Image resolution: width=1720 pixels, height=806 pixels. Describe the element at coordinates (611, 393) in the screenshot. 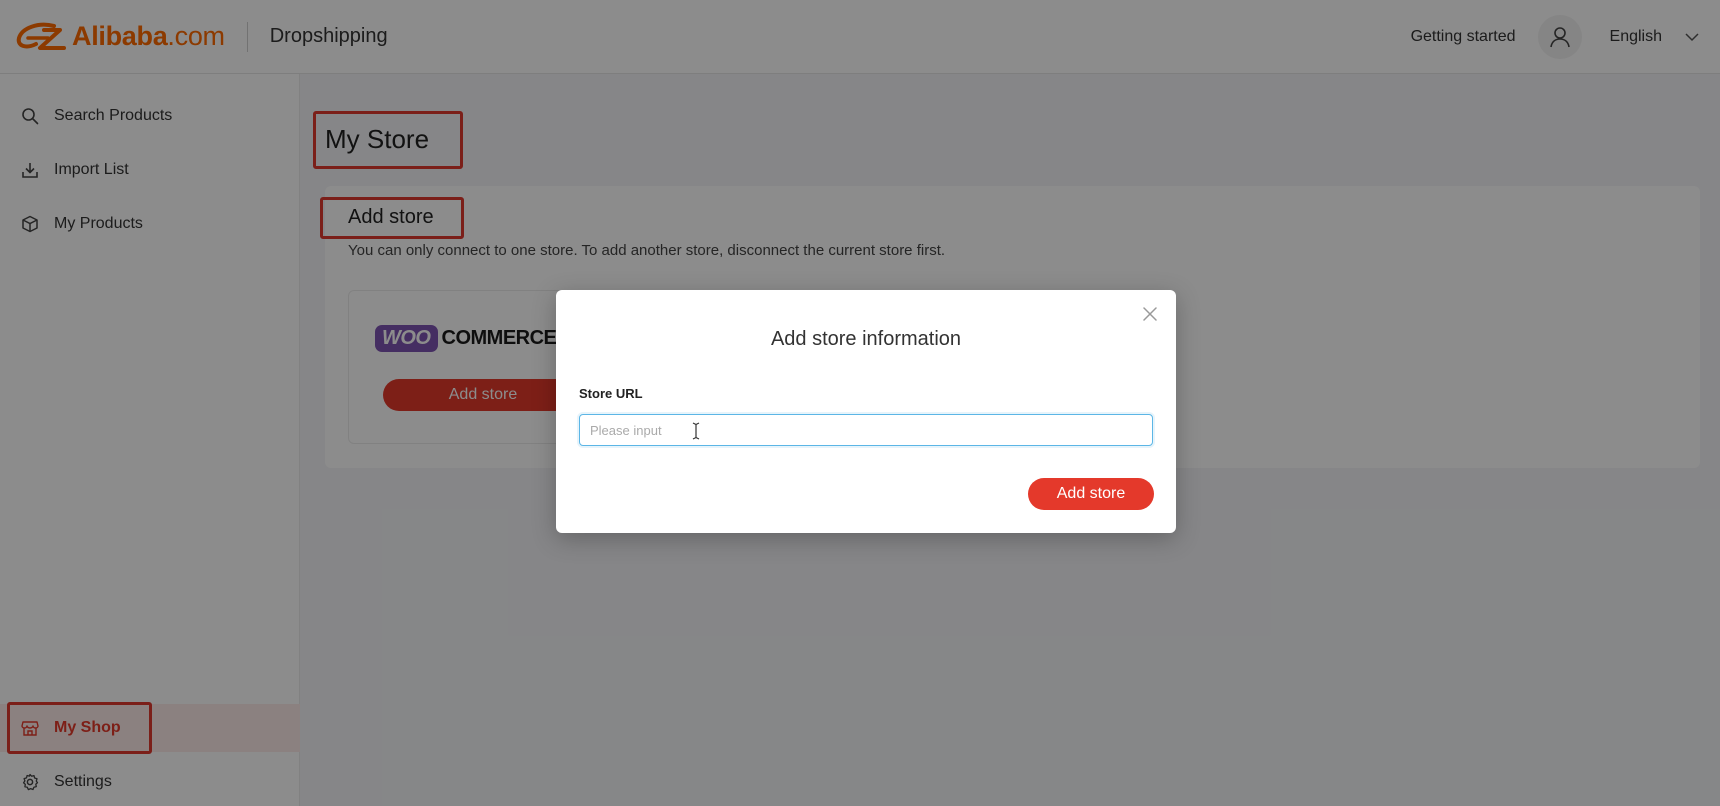

I see `store-url-label: Store URL` at that location.